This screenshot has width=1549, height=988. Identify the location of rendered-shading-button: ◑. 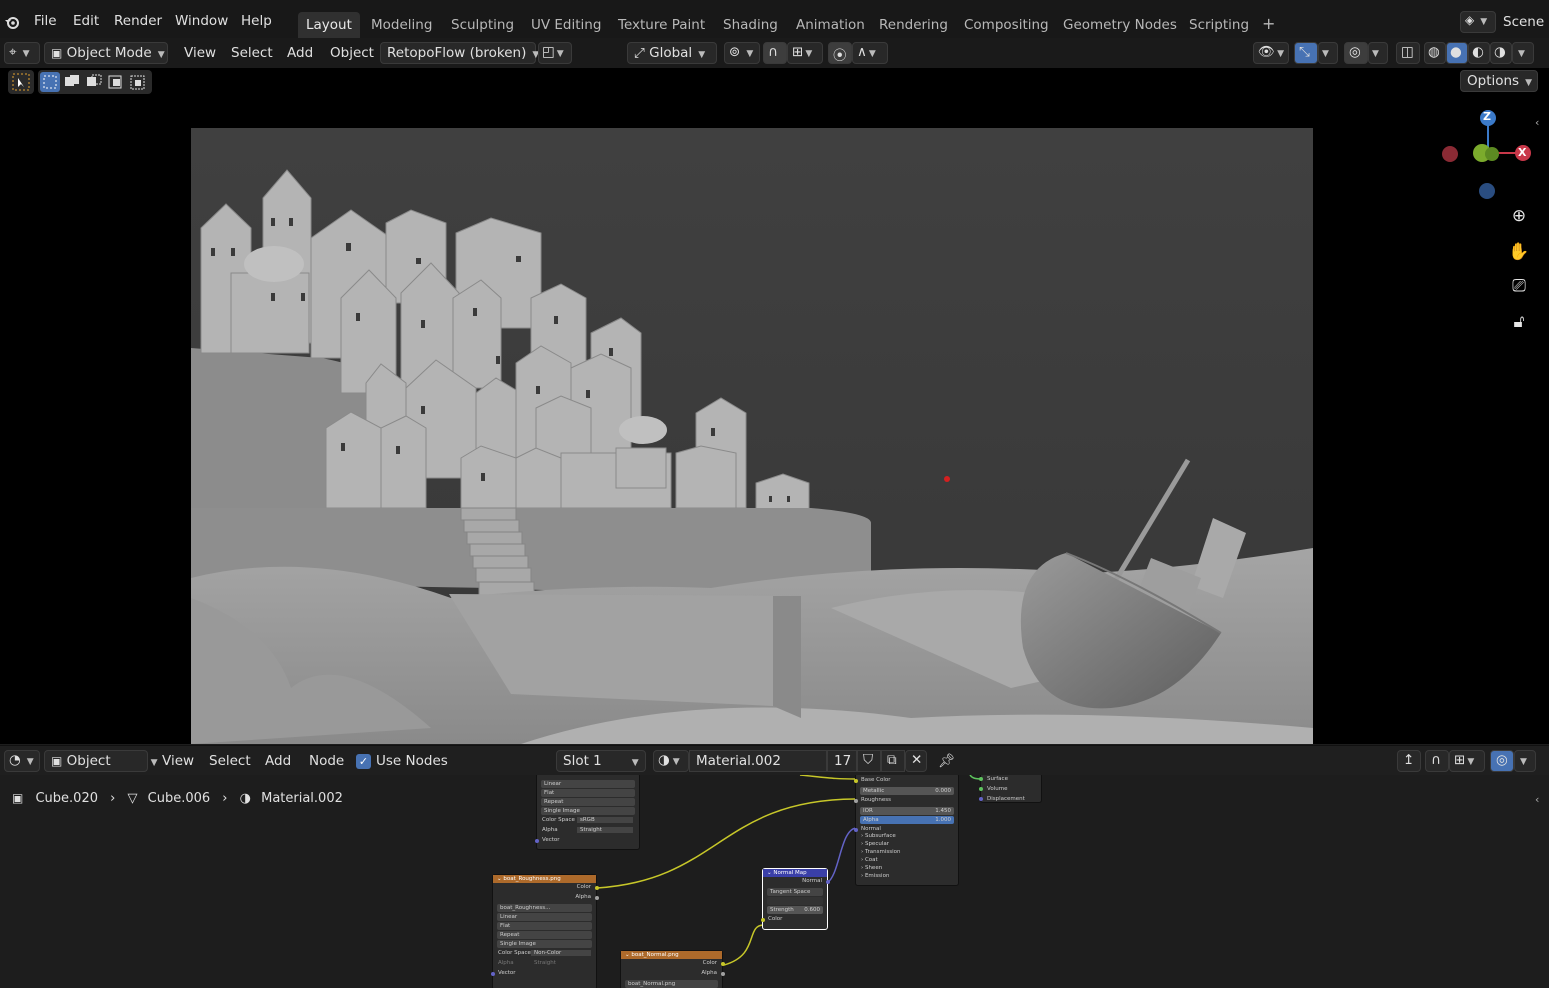
(1501, 53).